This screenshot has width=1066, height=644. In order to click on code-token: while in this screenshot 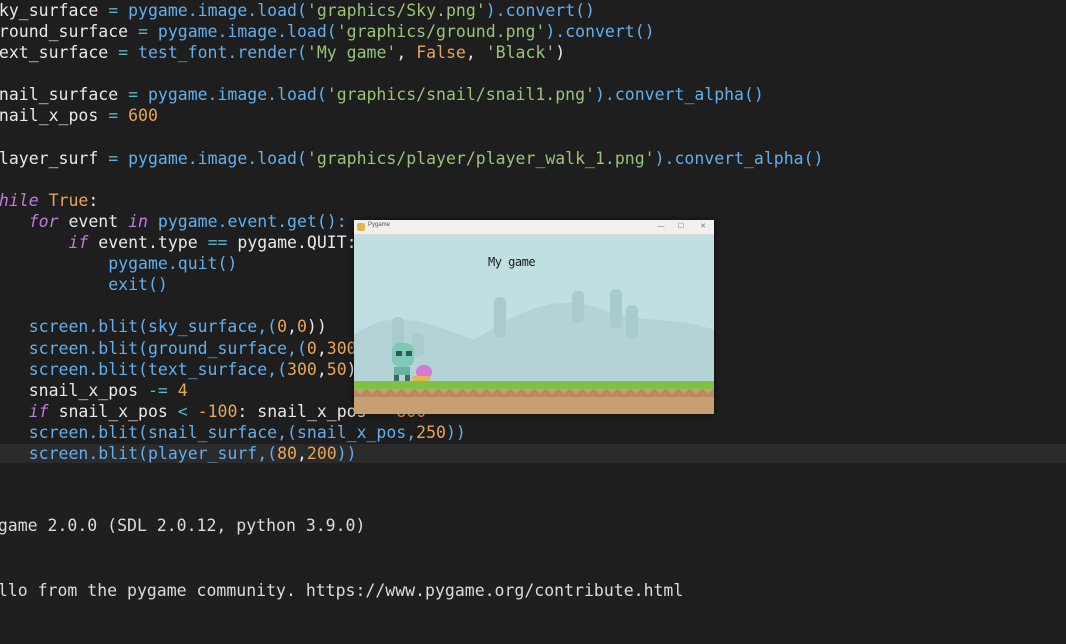, I will do `click(19, 200)`.